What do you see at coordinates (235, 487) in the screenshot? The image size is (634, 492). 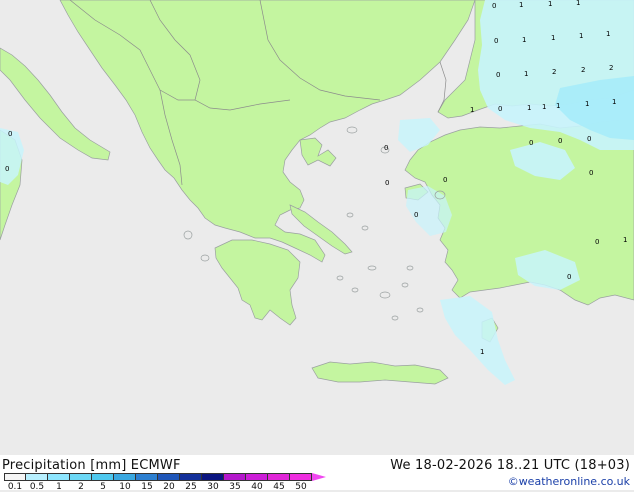 I see `legend-tick-label: 35` at bounding box center [235, 487].